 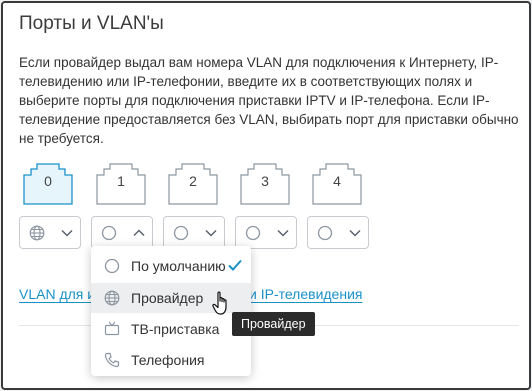 I want to click on menu-item-label: Провайдер, so click(x=167, y=298).